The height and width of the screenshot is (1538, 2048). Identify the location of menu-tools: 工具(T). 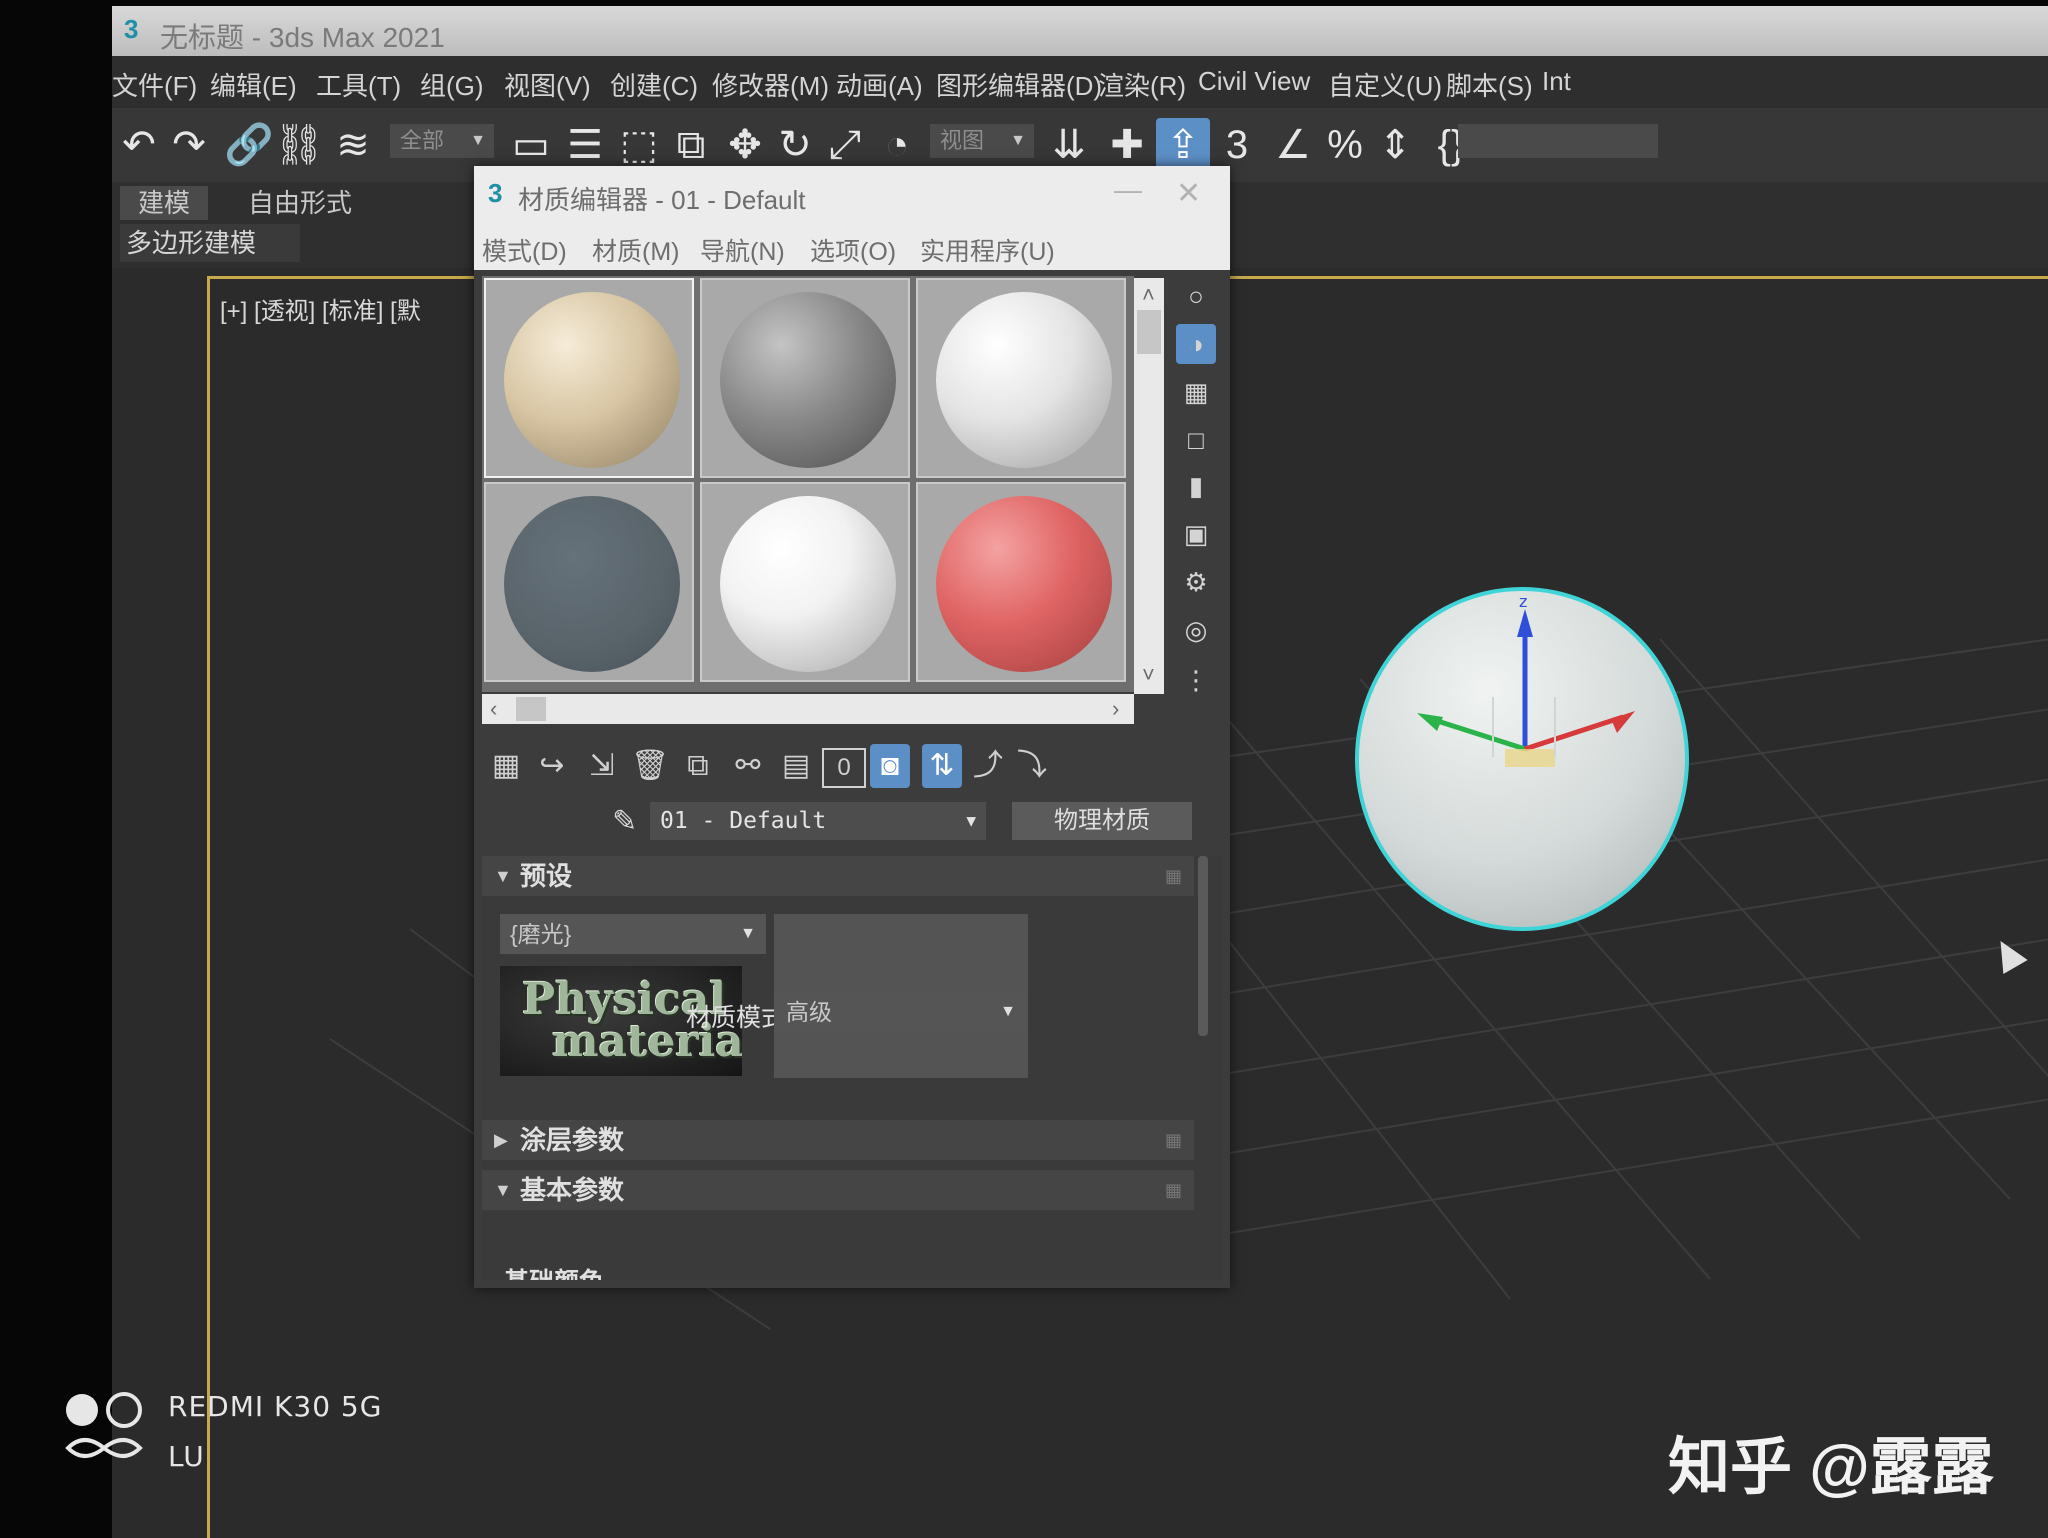
(358, 84).